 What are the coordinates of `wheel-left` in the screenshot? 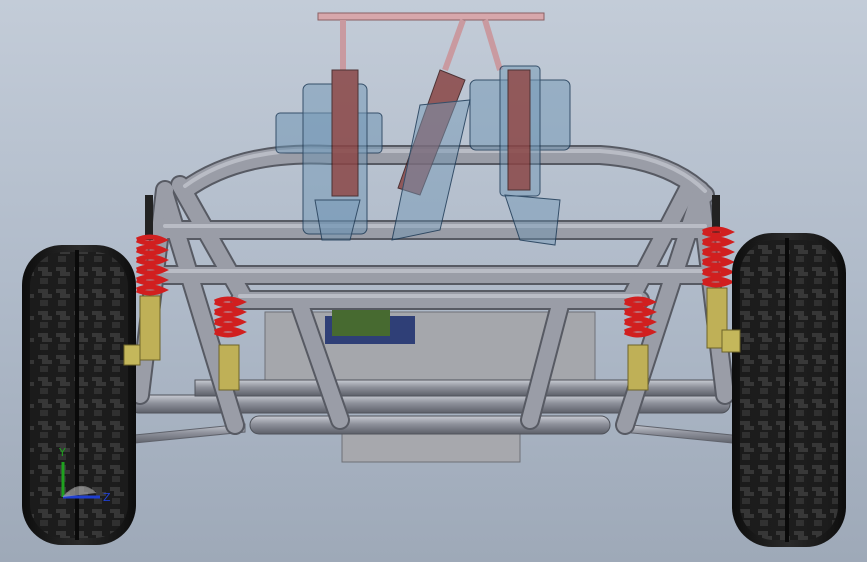 It's located at (81, 395).